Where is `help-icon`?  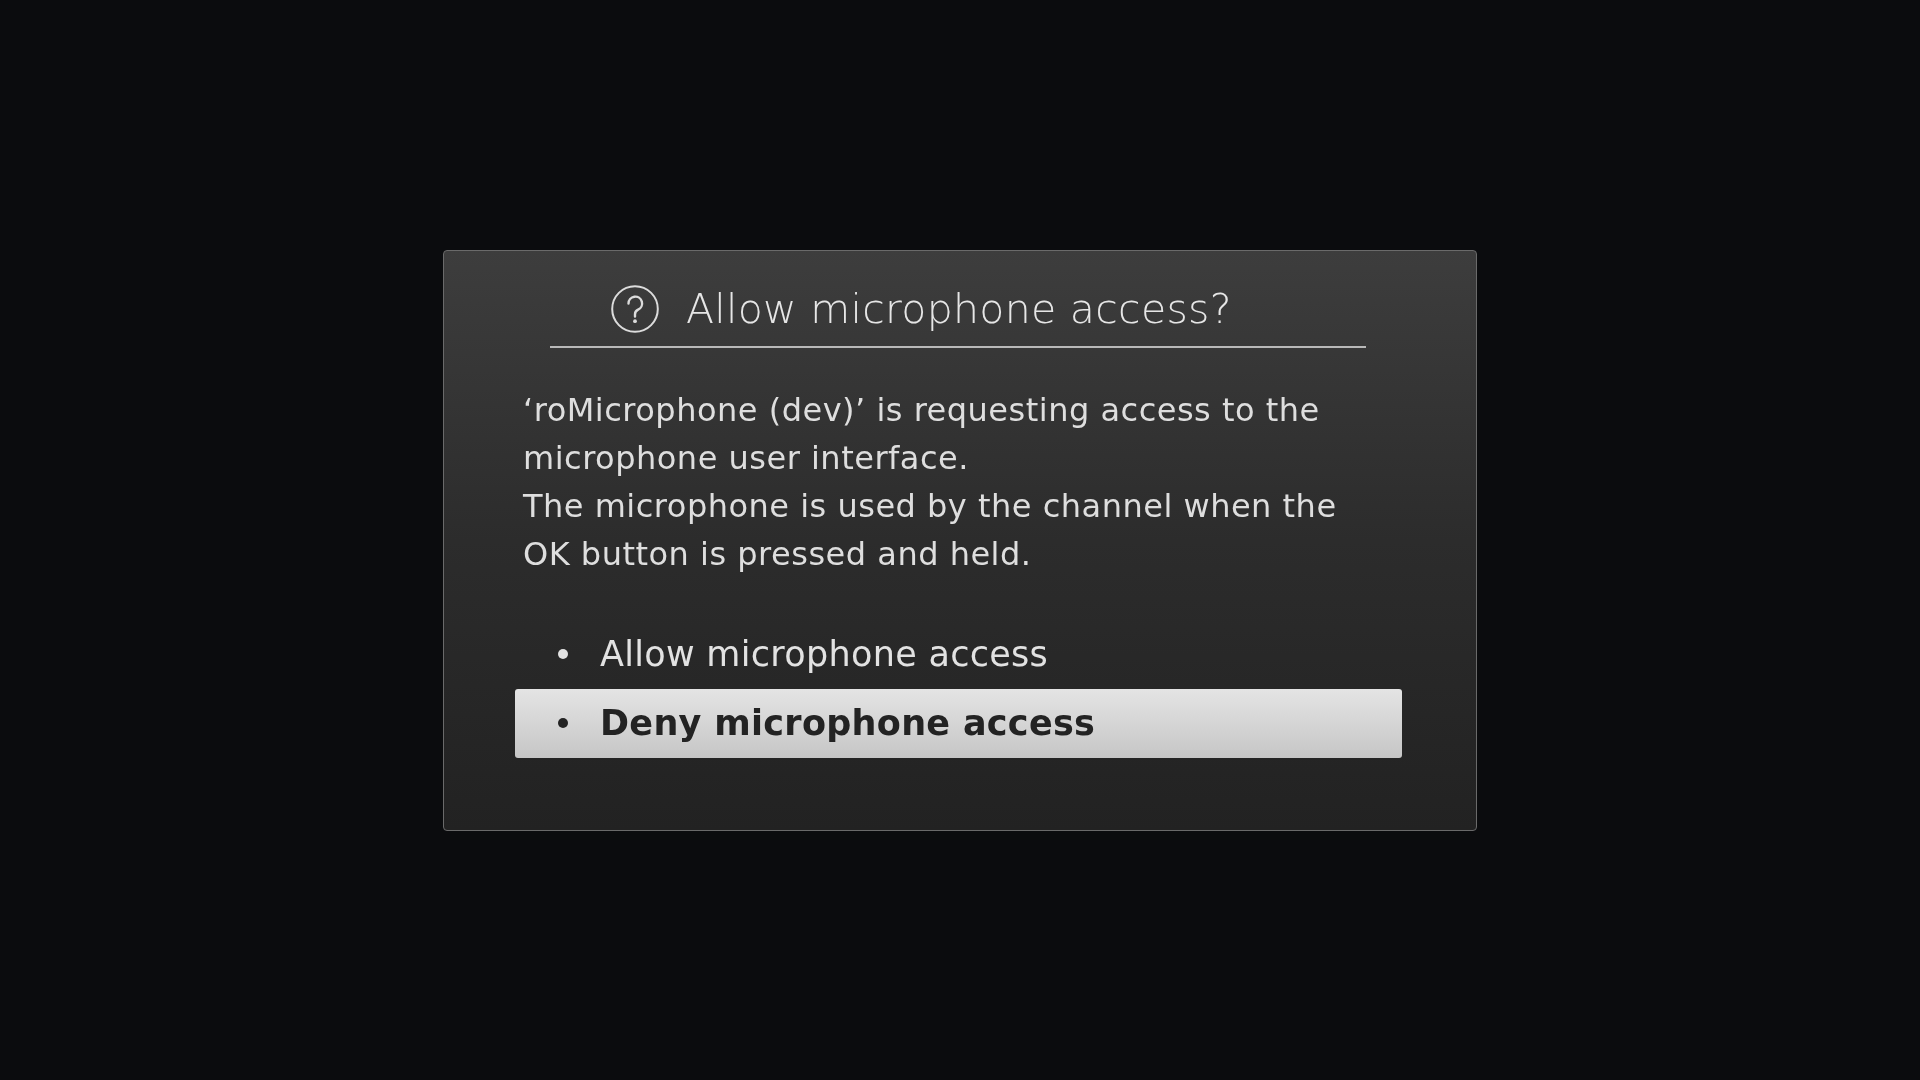
help-icon is located at coordinates (635, 308).